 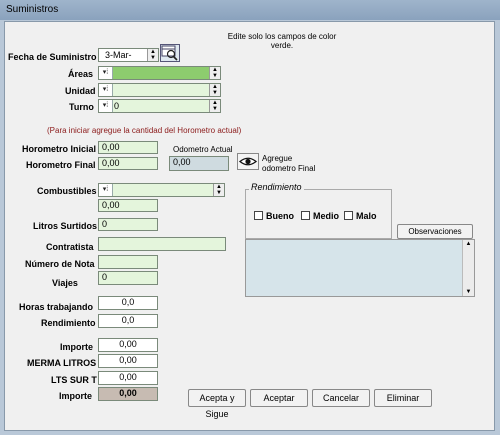 I want to click on importe-field: 0,00, so click(x=128, y=345).